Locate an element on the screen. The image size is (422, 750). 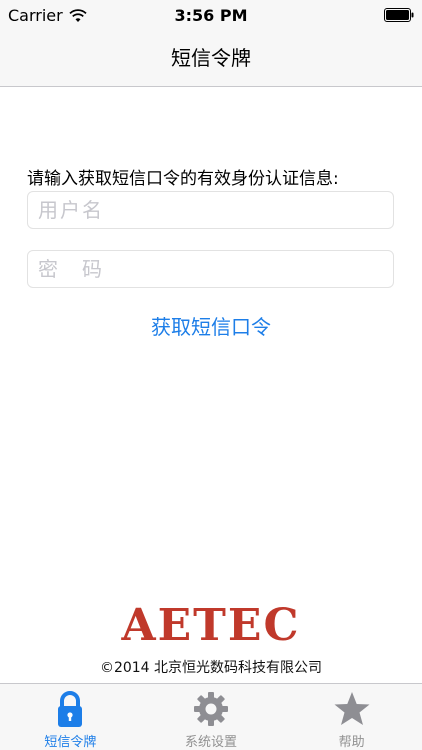
status-bar: Carrier 3:56 PM is located at coordinates (211, 15).